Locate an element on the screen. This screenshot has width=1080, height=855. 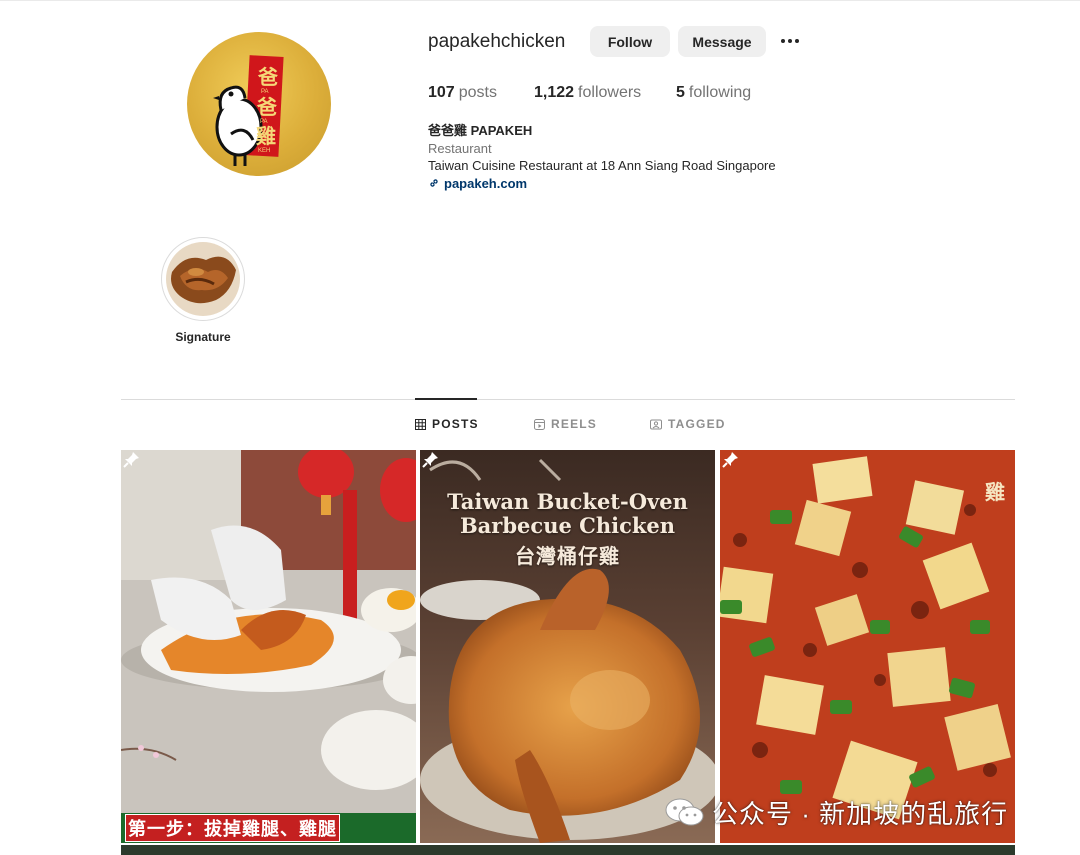
tab-reels: REELS is located at coordinates (565, 424).